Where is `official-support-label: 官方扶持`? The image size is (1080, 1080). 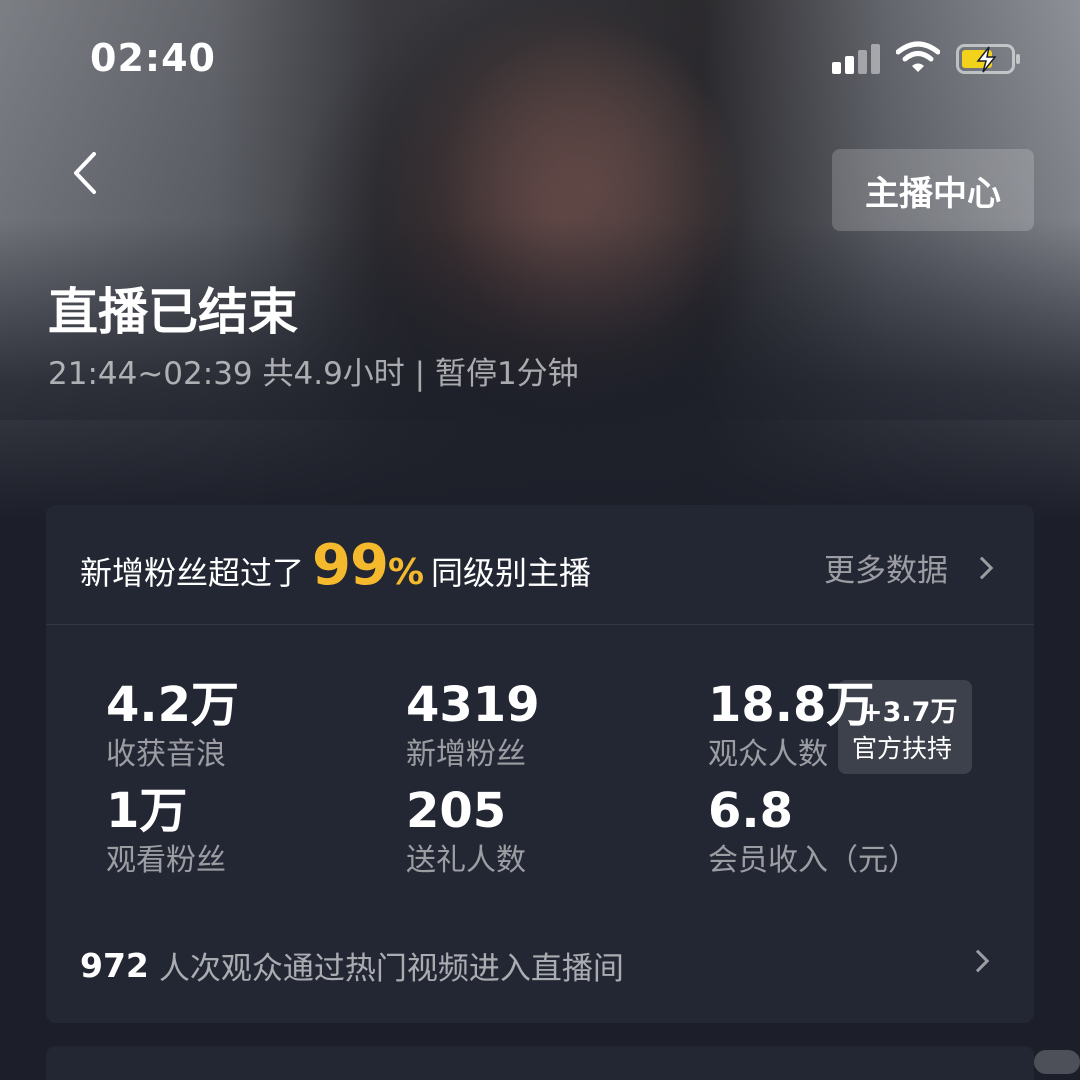 official-support-label: 官方扶持 is located at coordinates (902, 748).